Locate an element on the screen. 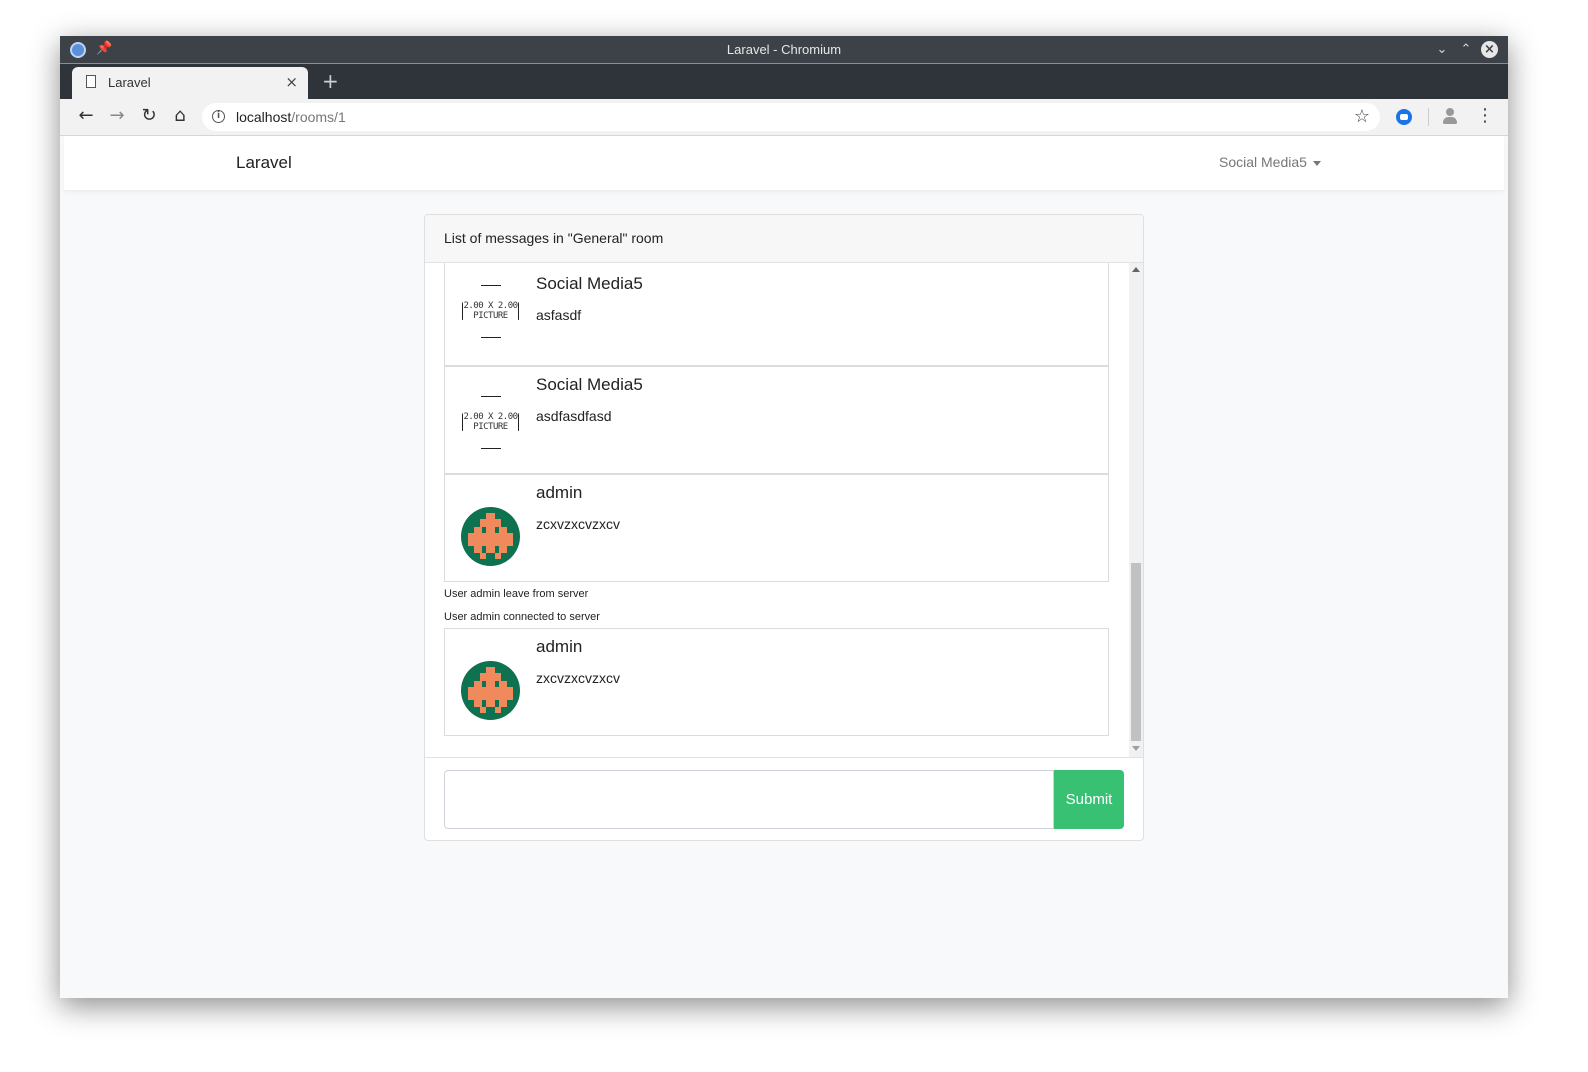  scroll-thumb is located at coordinates (1136, 652).